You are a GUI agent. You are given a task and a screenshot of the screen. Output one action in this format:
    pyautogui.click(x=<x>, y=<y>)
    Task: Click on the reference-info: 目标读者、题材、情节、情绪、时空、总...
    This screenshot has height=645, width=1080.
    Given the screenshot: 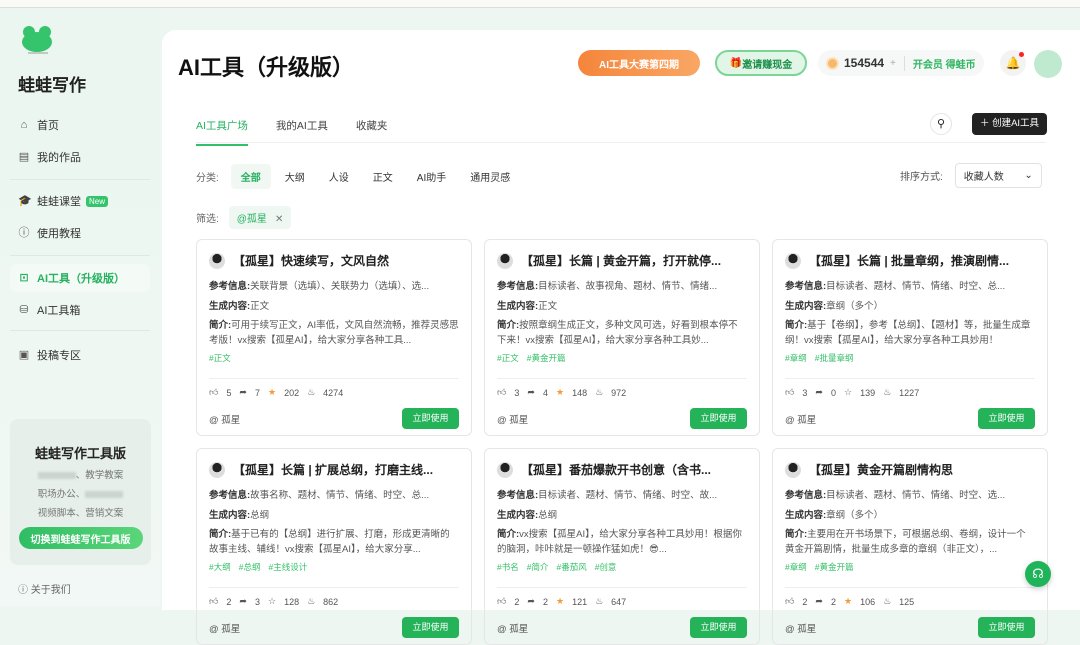 What is the action you would take?
    pyautogui.click(x=916, y=286)
    